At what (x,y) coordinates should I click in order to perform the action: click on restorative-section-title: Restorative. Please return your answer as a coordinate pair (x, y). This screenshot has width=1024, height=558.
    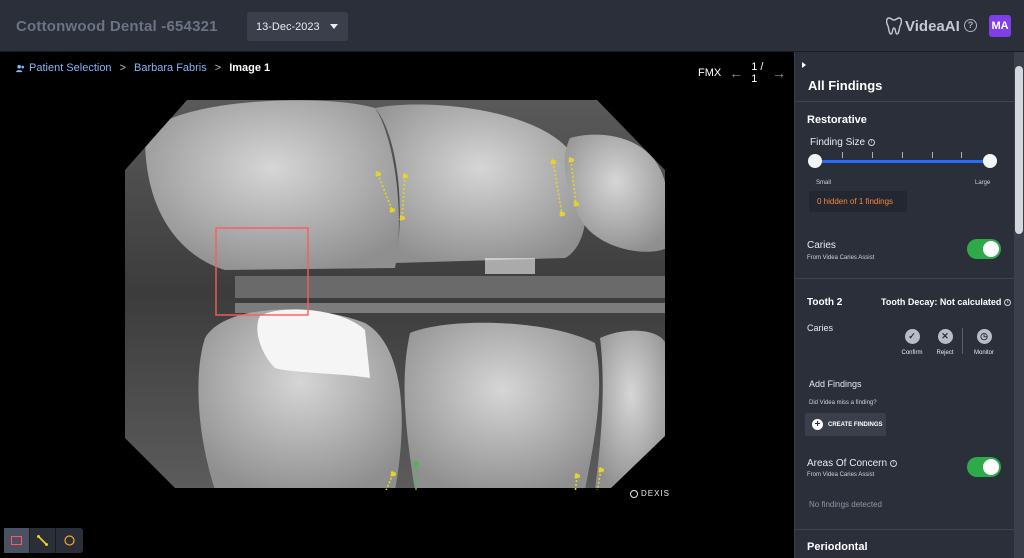
    Looking at the image, I should click on (837, 120).